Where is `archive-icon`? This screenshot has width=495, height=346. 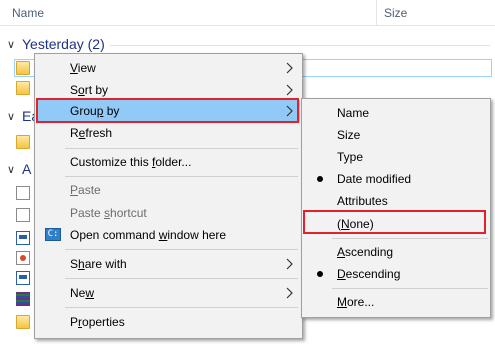 archive-icon is located at coordinates (23, 299).